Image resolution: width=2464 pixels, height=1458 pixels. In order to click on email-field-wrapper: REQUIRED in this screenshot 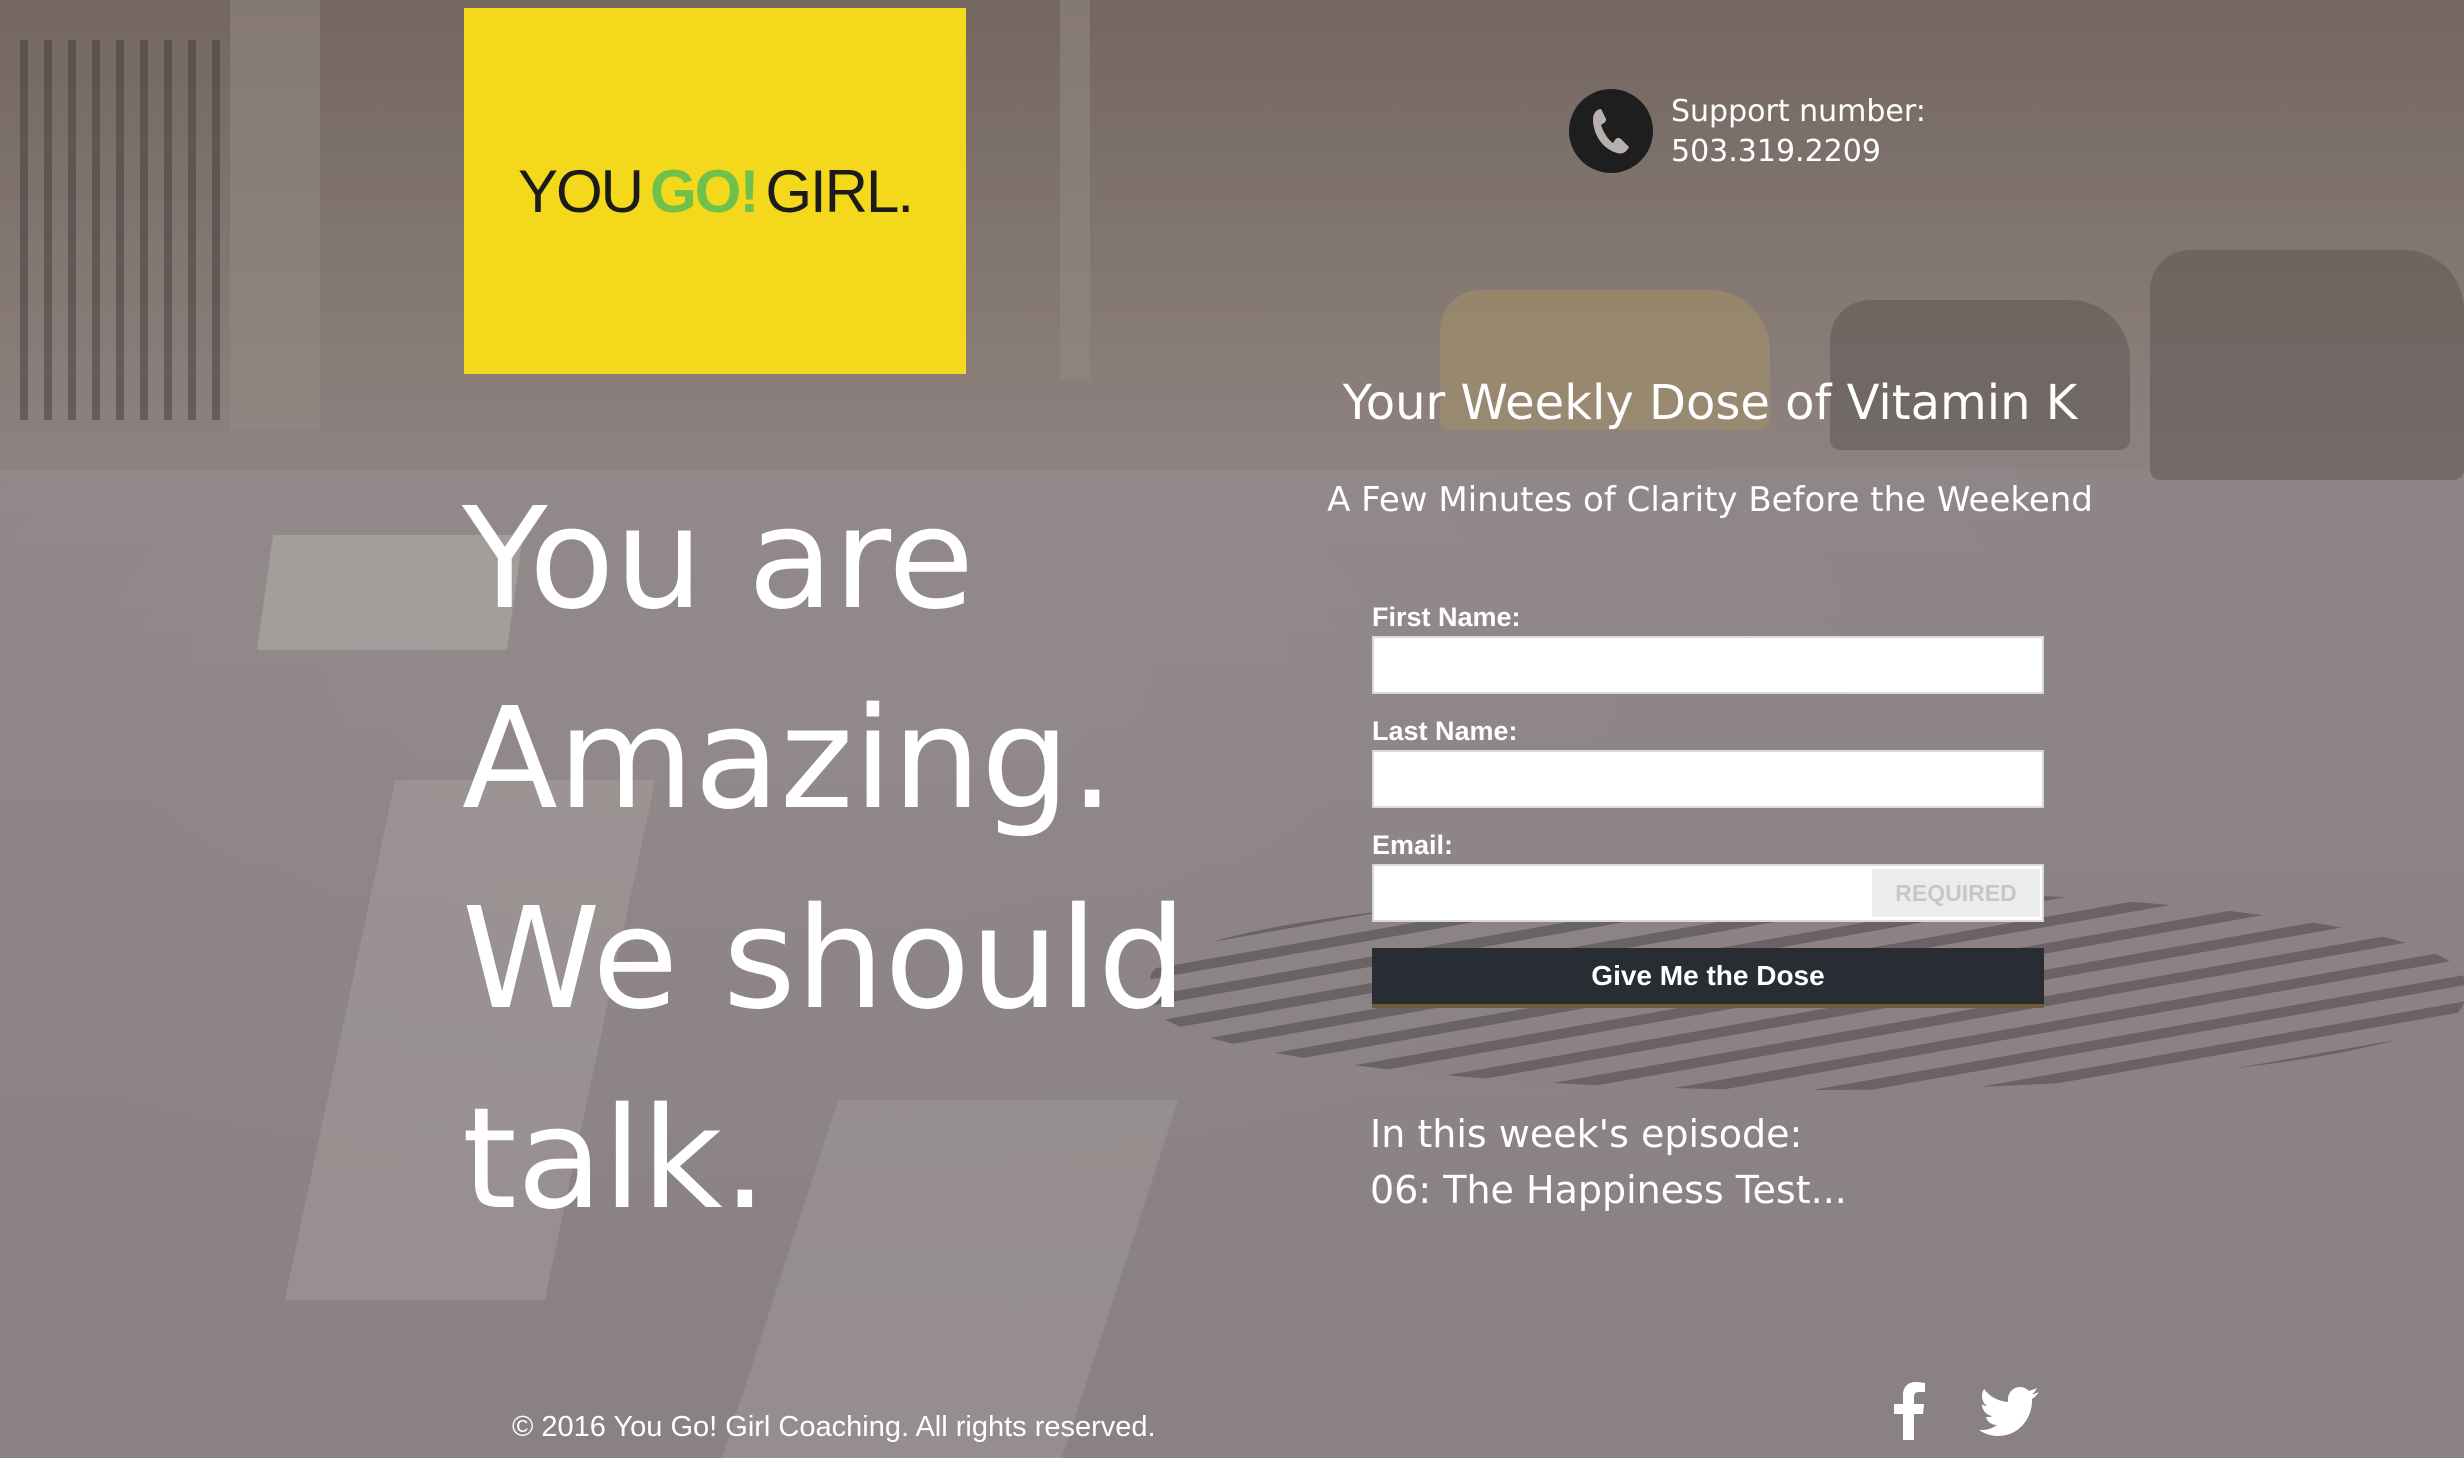, I will do `click(1708, 893)`.